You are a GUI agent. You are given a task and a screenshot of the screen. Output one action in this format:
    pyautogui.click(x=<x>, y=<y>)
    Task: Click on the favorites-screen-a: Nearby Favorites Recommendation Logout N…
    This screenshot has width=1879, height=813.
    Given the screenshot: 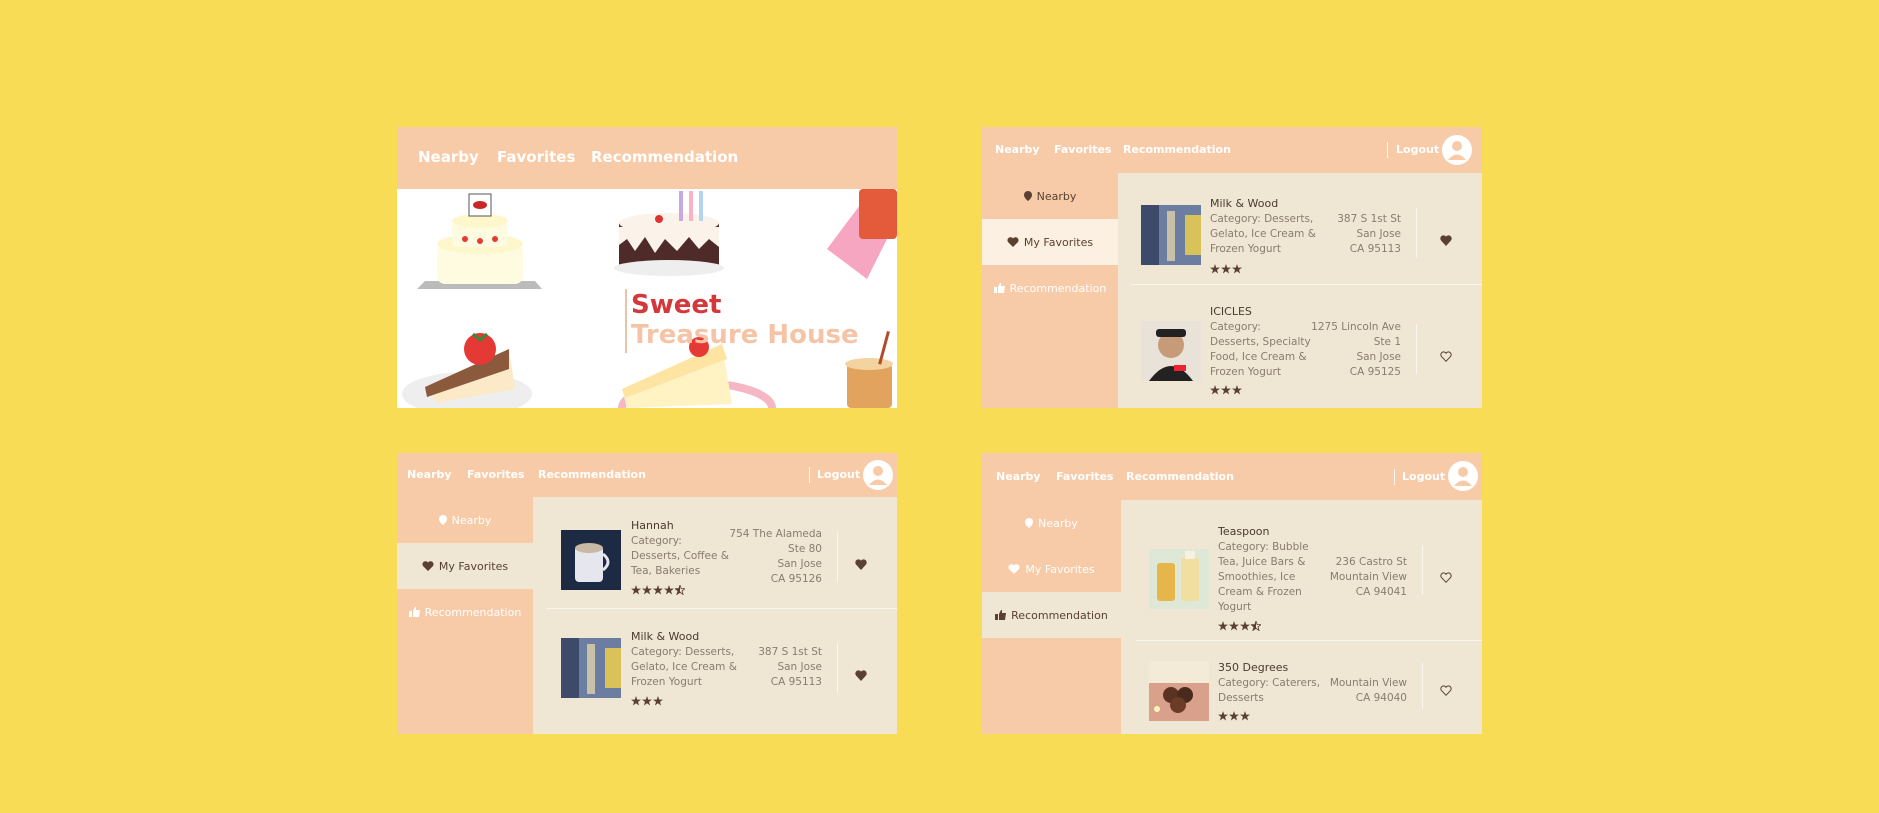 What is the action you would take?
    pyautogui.click(x=1232, y=267)
    